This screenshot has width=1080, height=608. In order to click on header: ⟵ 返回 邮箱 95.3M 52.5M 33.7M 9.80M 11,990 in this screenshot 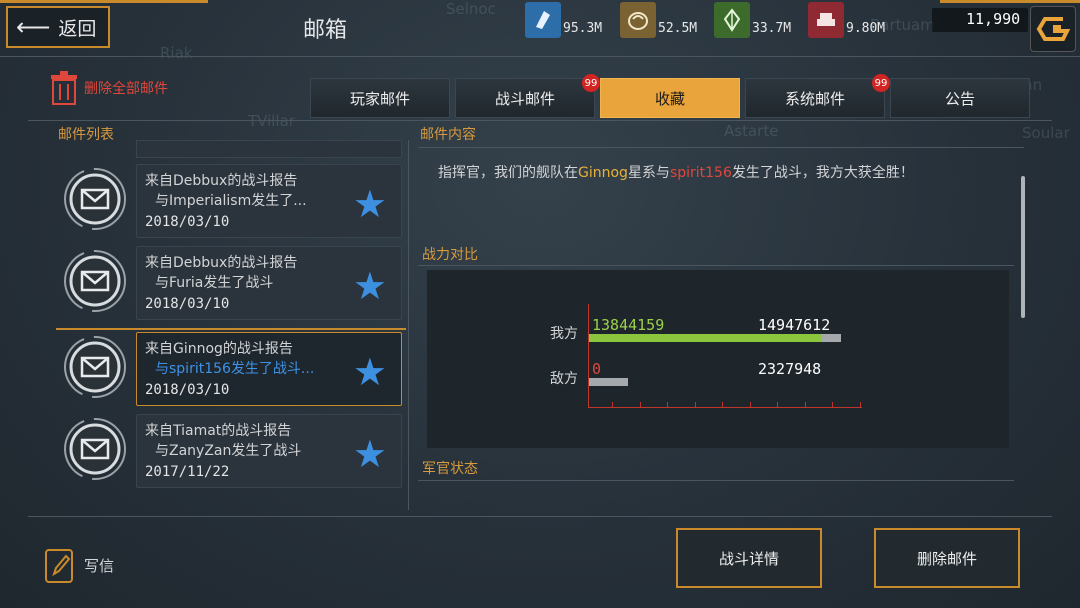, I will do `click(540, 28)`.